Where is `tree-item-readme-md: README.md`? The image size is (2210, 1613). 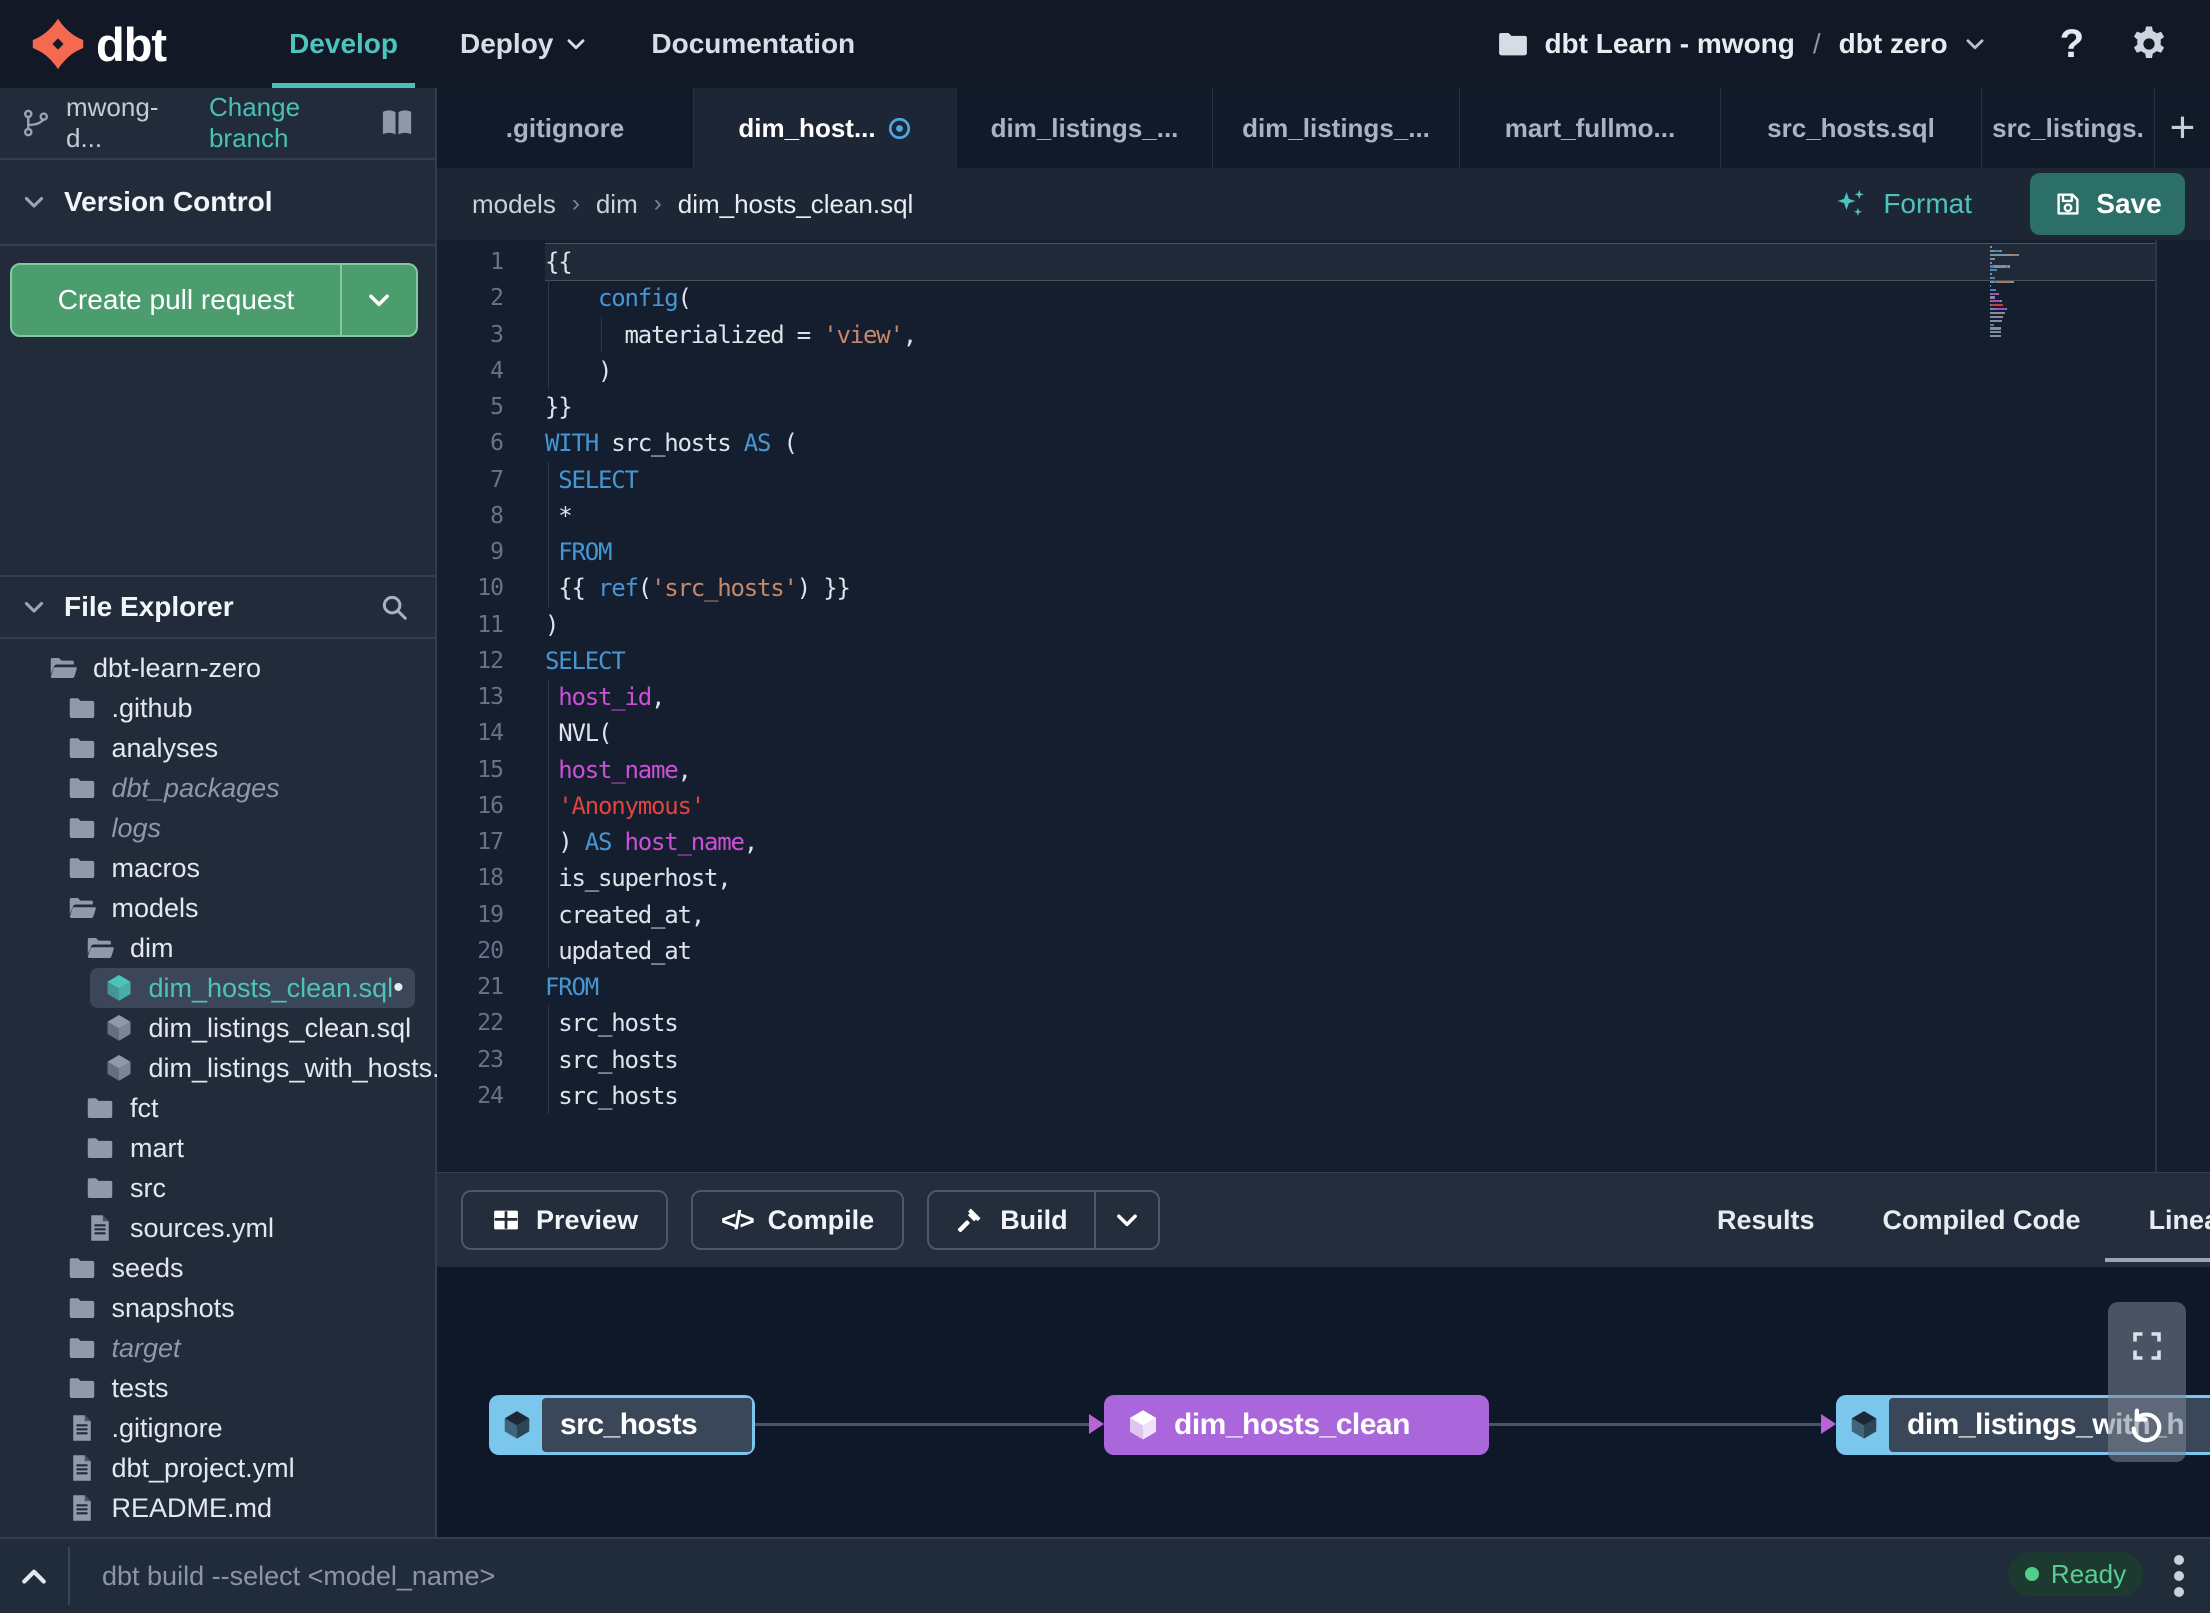
tree-item-readme-md: README.md is located at coordinates (217, 1508).